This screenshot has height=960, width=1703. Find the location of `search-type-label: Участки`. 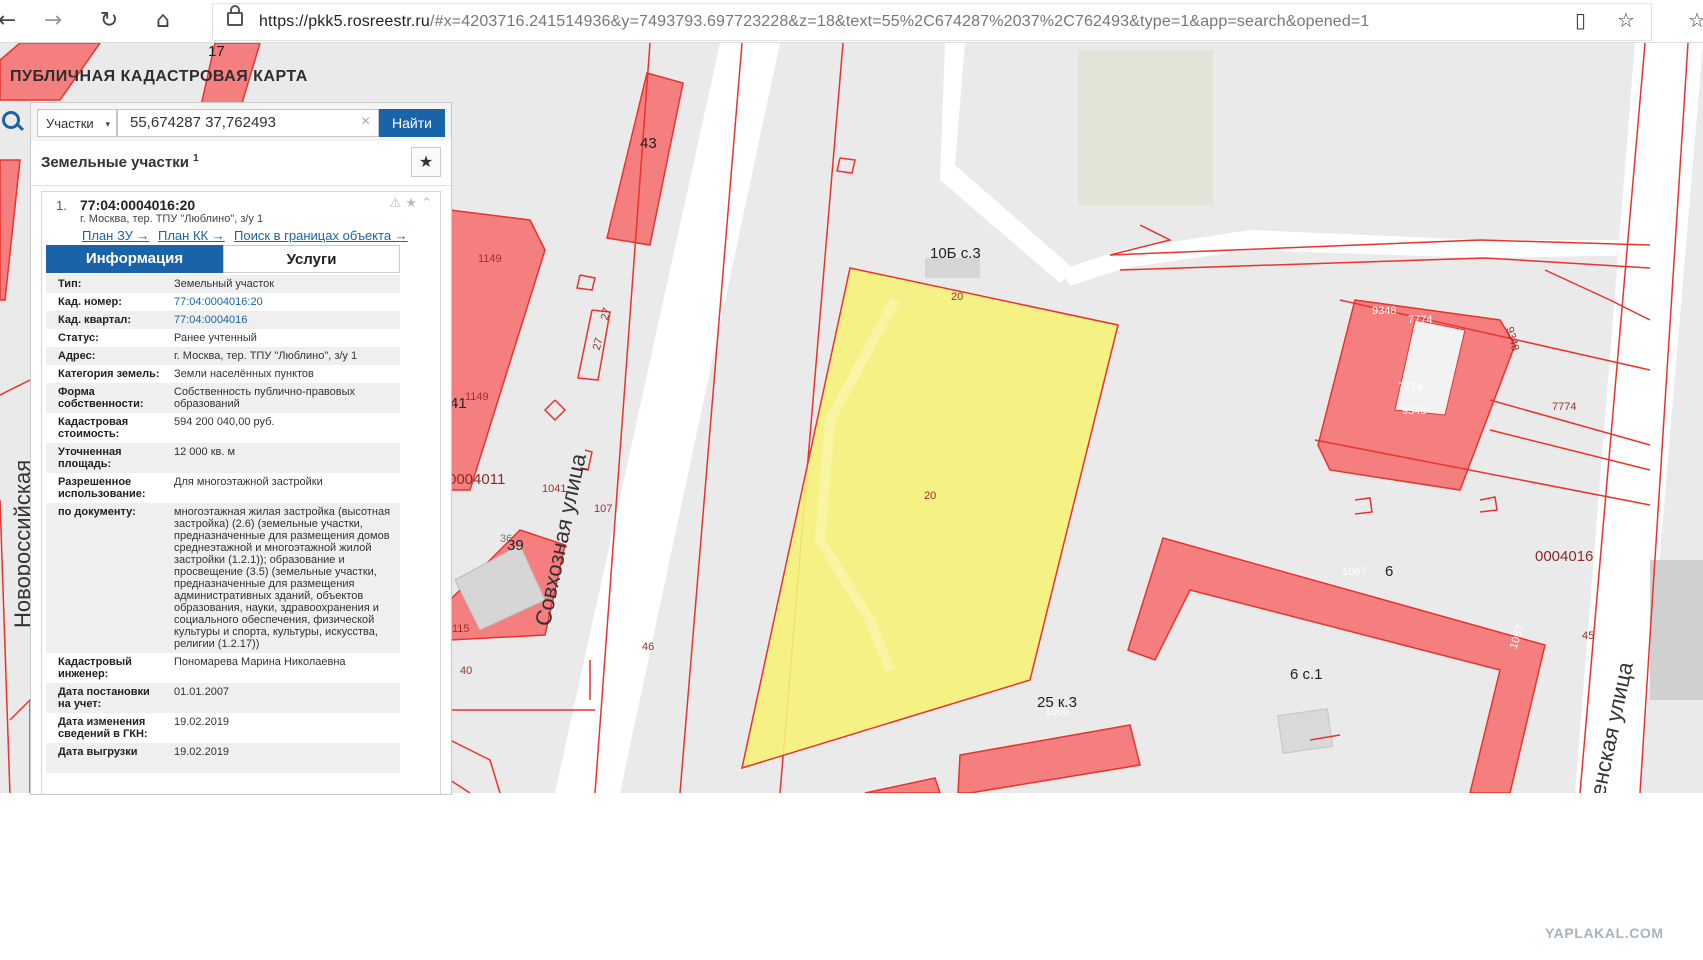

search-type-label: Участки is located at coordinates (70, 123).